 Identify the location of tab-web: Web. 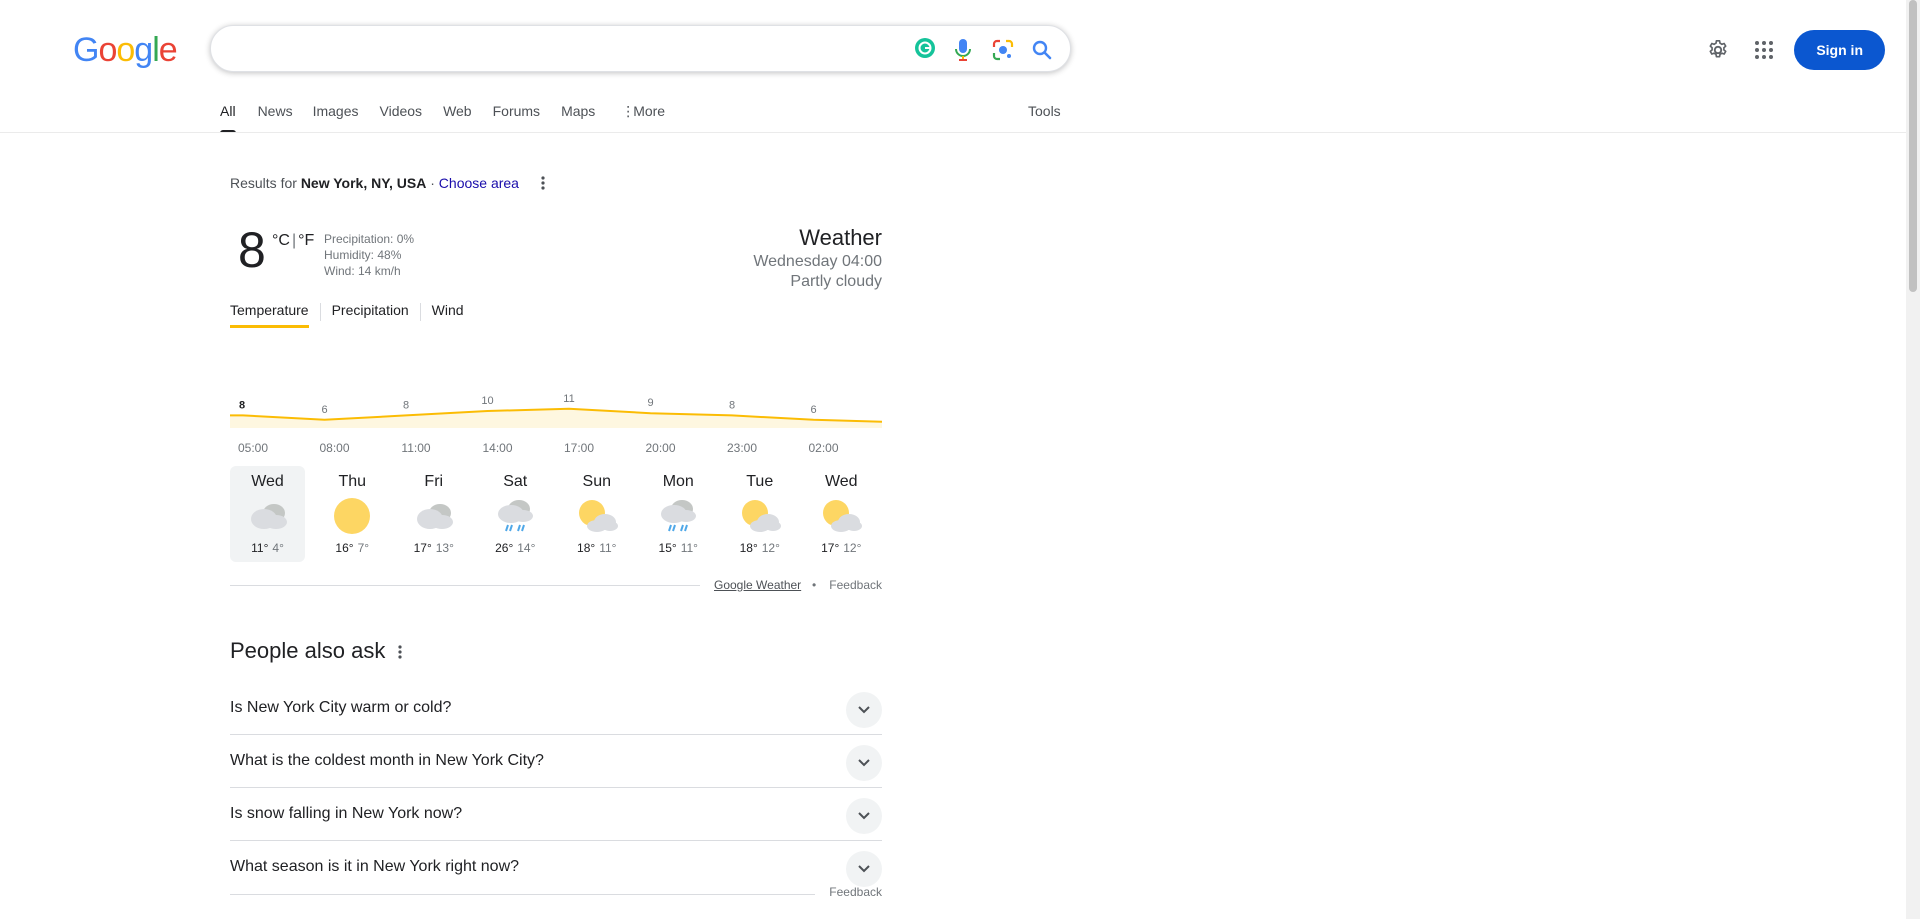
(457, 114).